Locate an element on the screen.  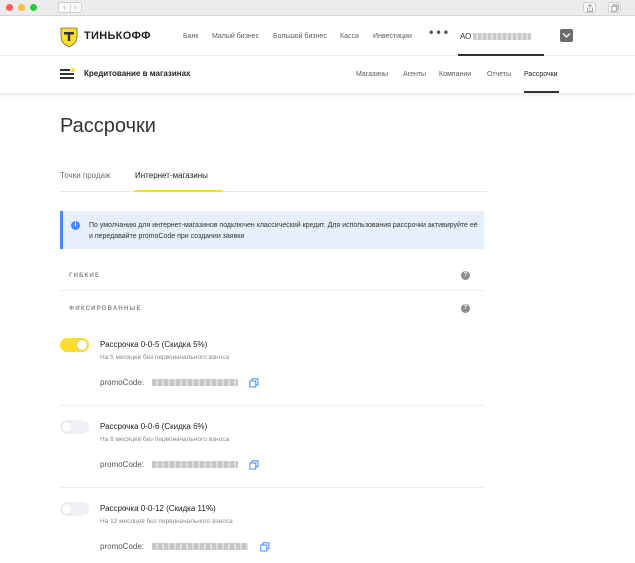
account-active-indicator is located at coordinates (501, 55).